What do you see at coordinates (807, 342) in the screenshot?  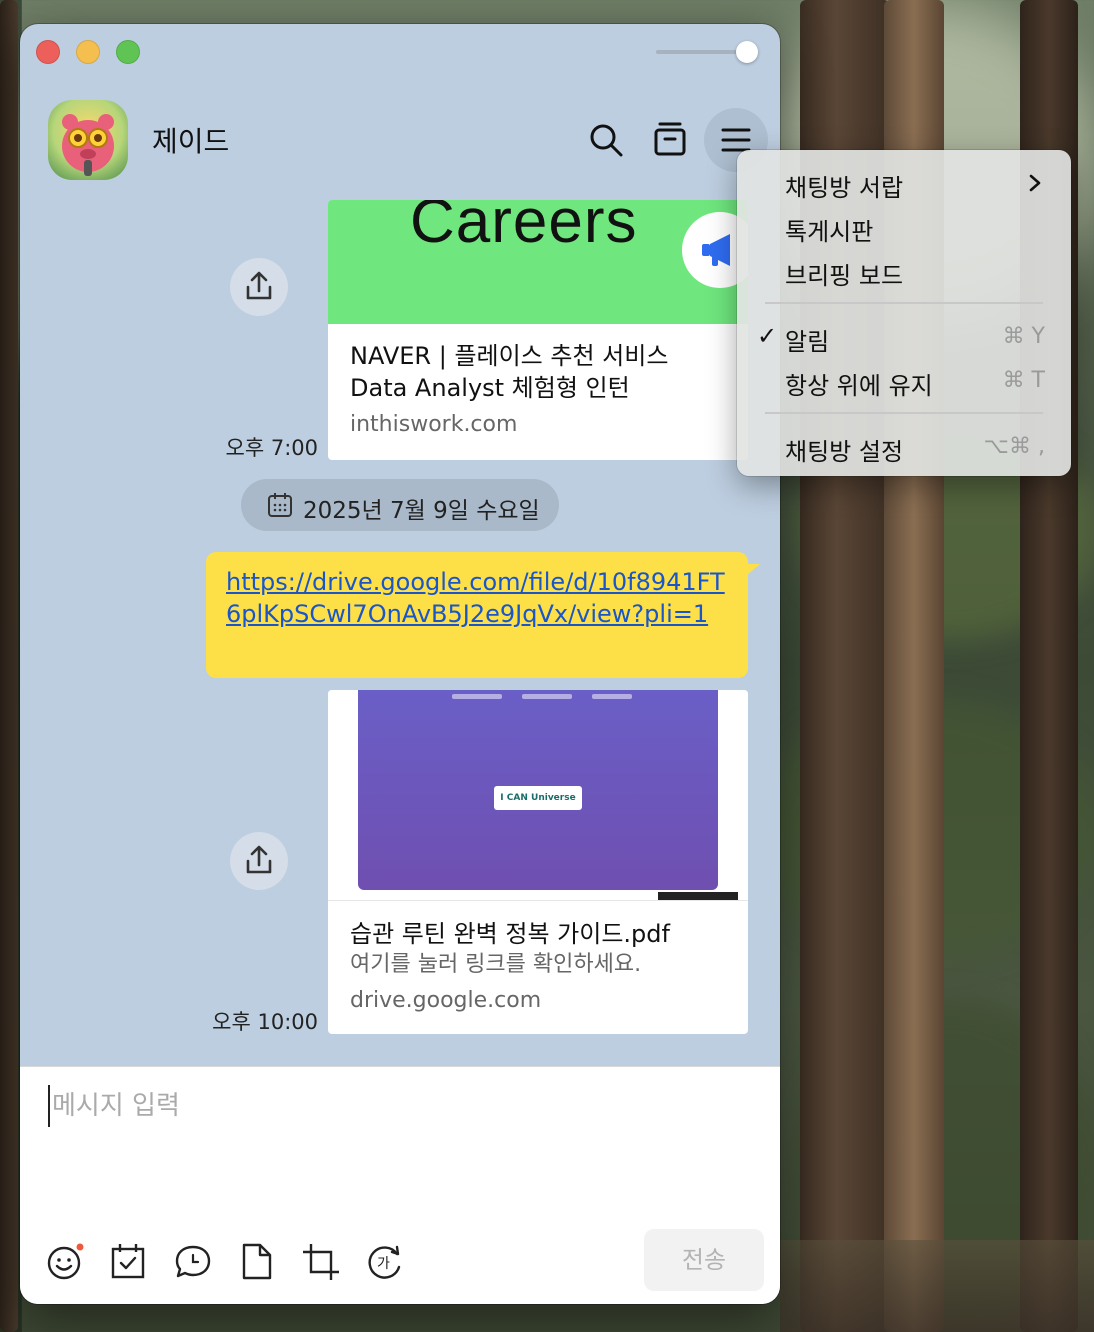 I see `menu-item-label: 알림` at bounding box center [807, 342].